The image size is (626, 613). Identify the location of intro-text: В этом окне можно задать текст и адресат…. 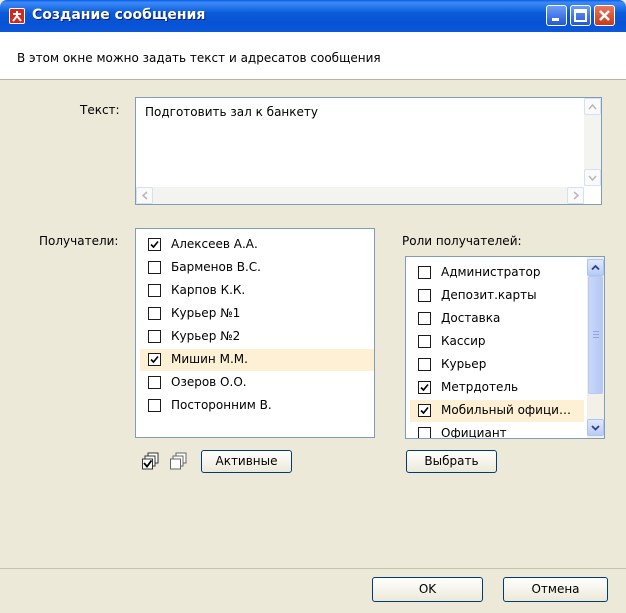
(199, 58).